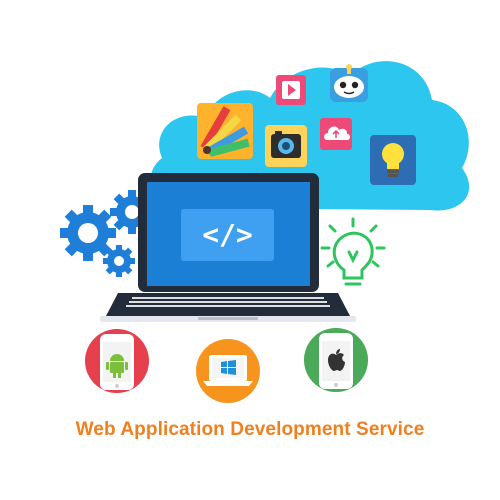  What do you see at coordinates (250, 429) in the screenshot?
I see `page-title: Web Application Development Service` at bounding box center [250, 429].